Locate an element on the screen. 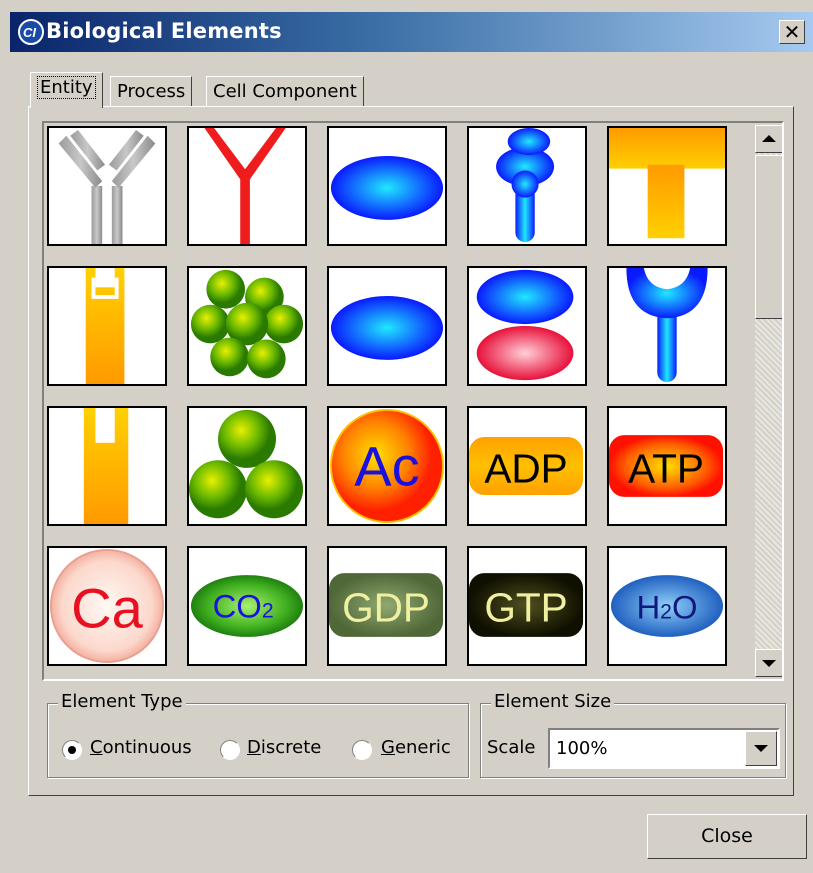 The width and height of the screenshot is (813, 873). svg-text: ATP is located at coordinates (666, 468).